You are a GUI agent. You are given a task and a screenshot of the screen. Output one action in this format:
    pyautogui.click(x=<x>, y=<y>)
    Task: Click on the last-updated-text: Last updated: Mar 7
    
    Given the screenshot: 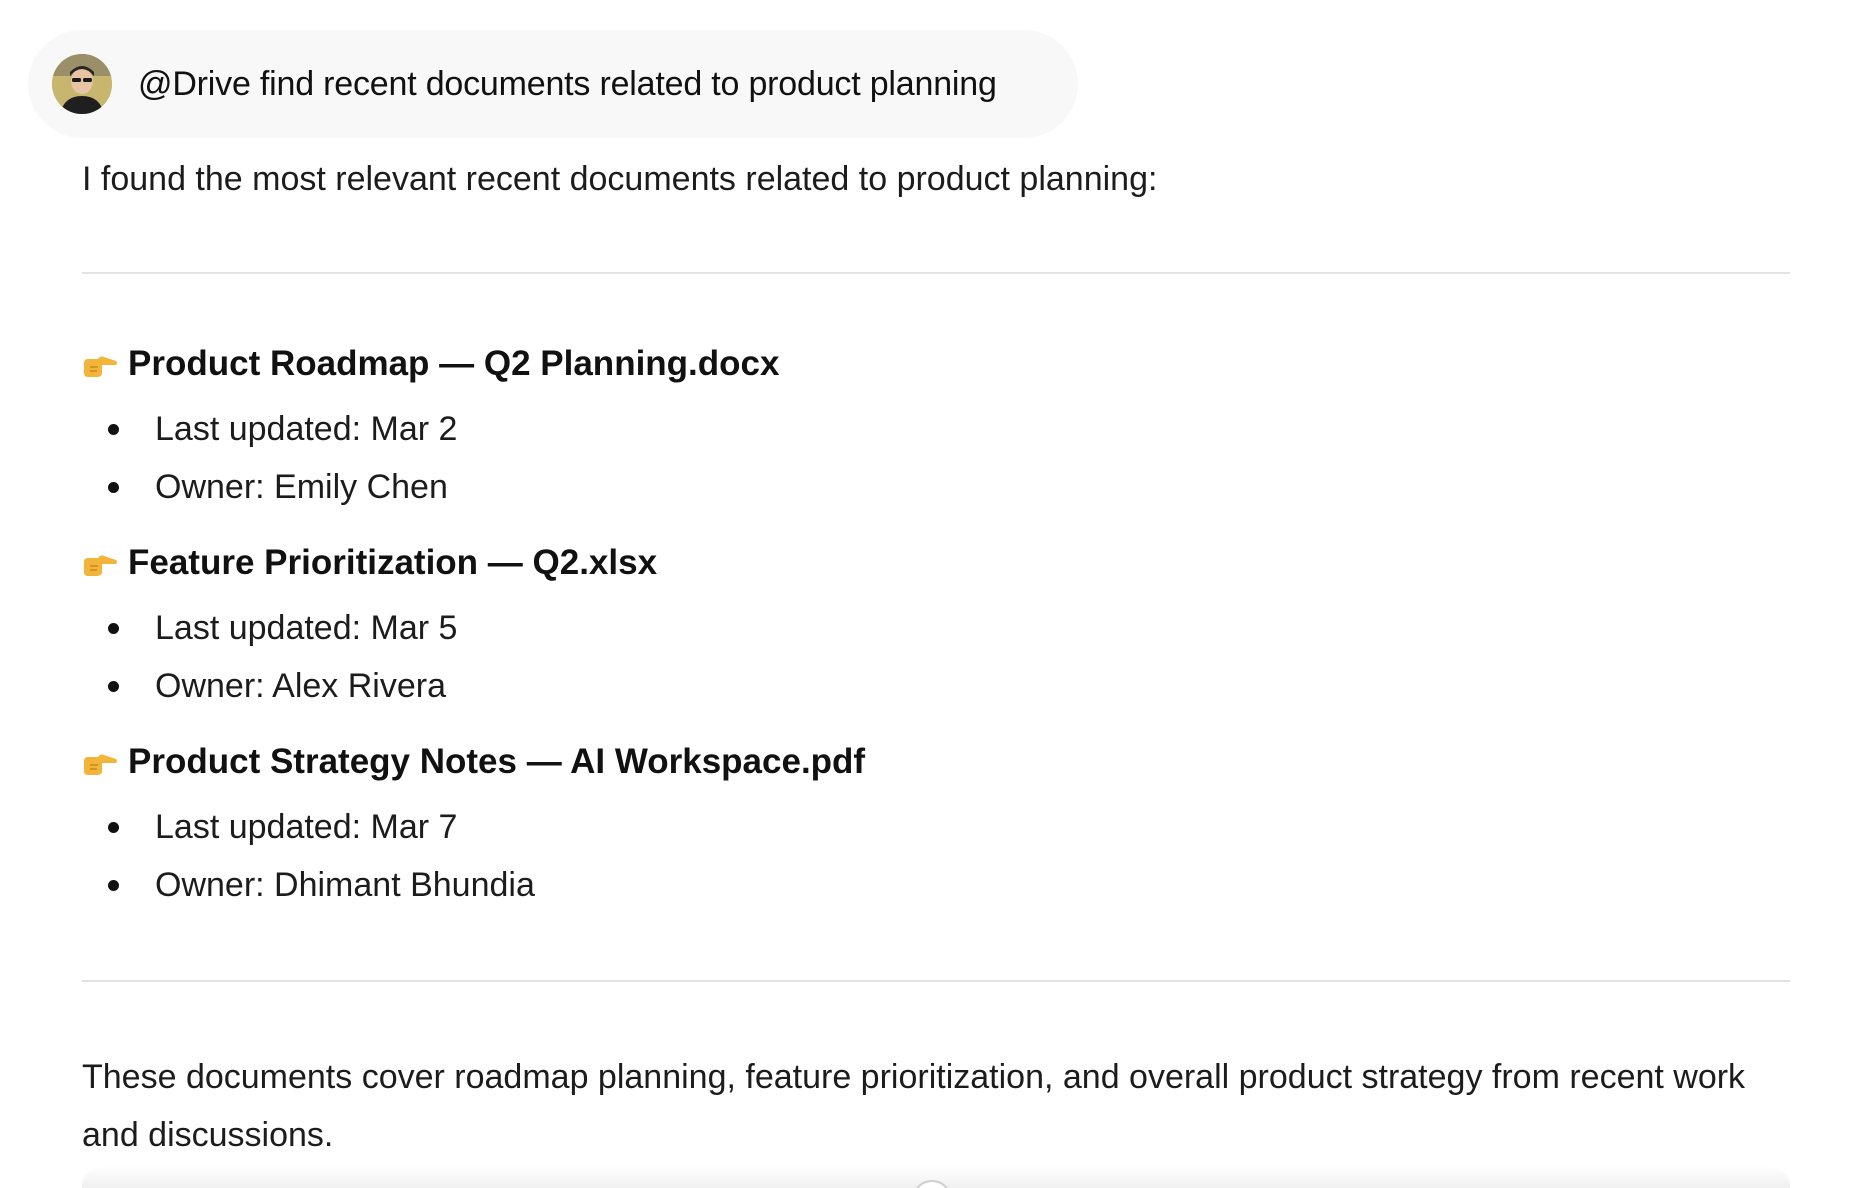 What is the action you would take?
    pyautogui.click(x=306, y=827)
    